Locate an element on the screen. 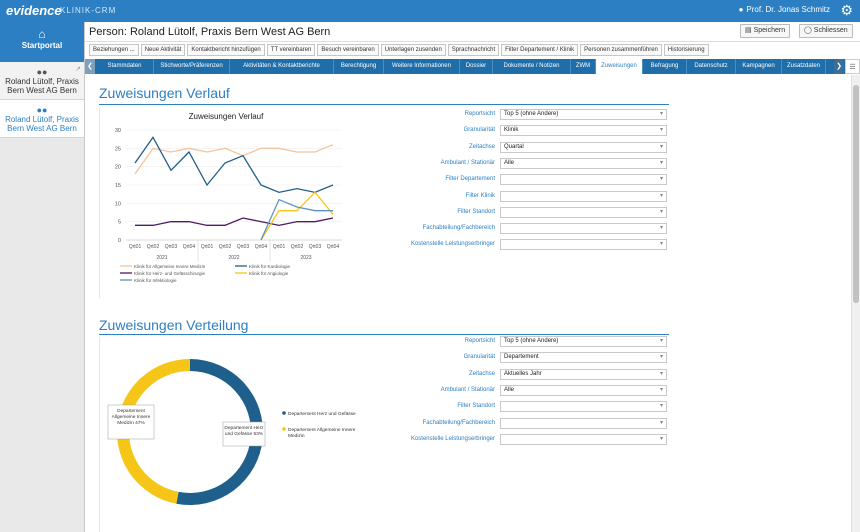 This screenshot has width=860, height=532. y-tick-label: 30 is located at coordinates (118, 131).